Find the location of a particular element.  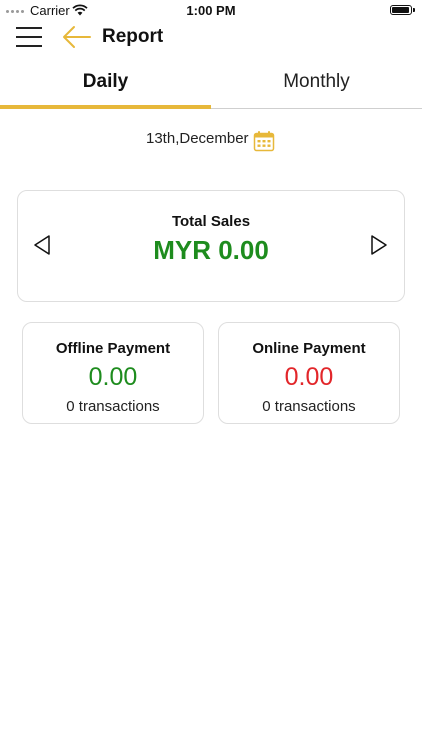

total-sales-card: Total Sales MYR 0.00 is located at coordinates (211, 246).